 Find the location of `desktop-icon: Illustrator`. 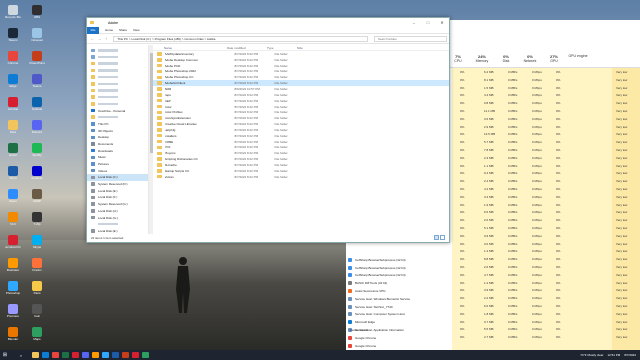

desktop-icon: Illustrator is located at coordinates (13, 268).